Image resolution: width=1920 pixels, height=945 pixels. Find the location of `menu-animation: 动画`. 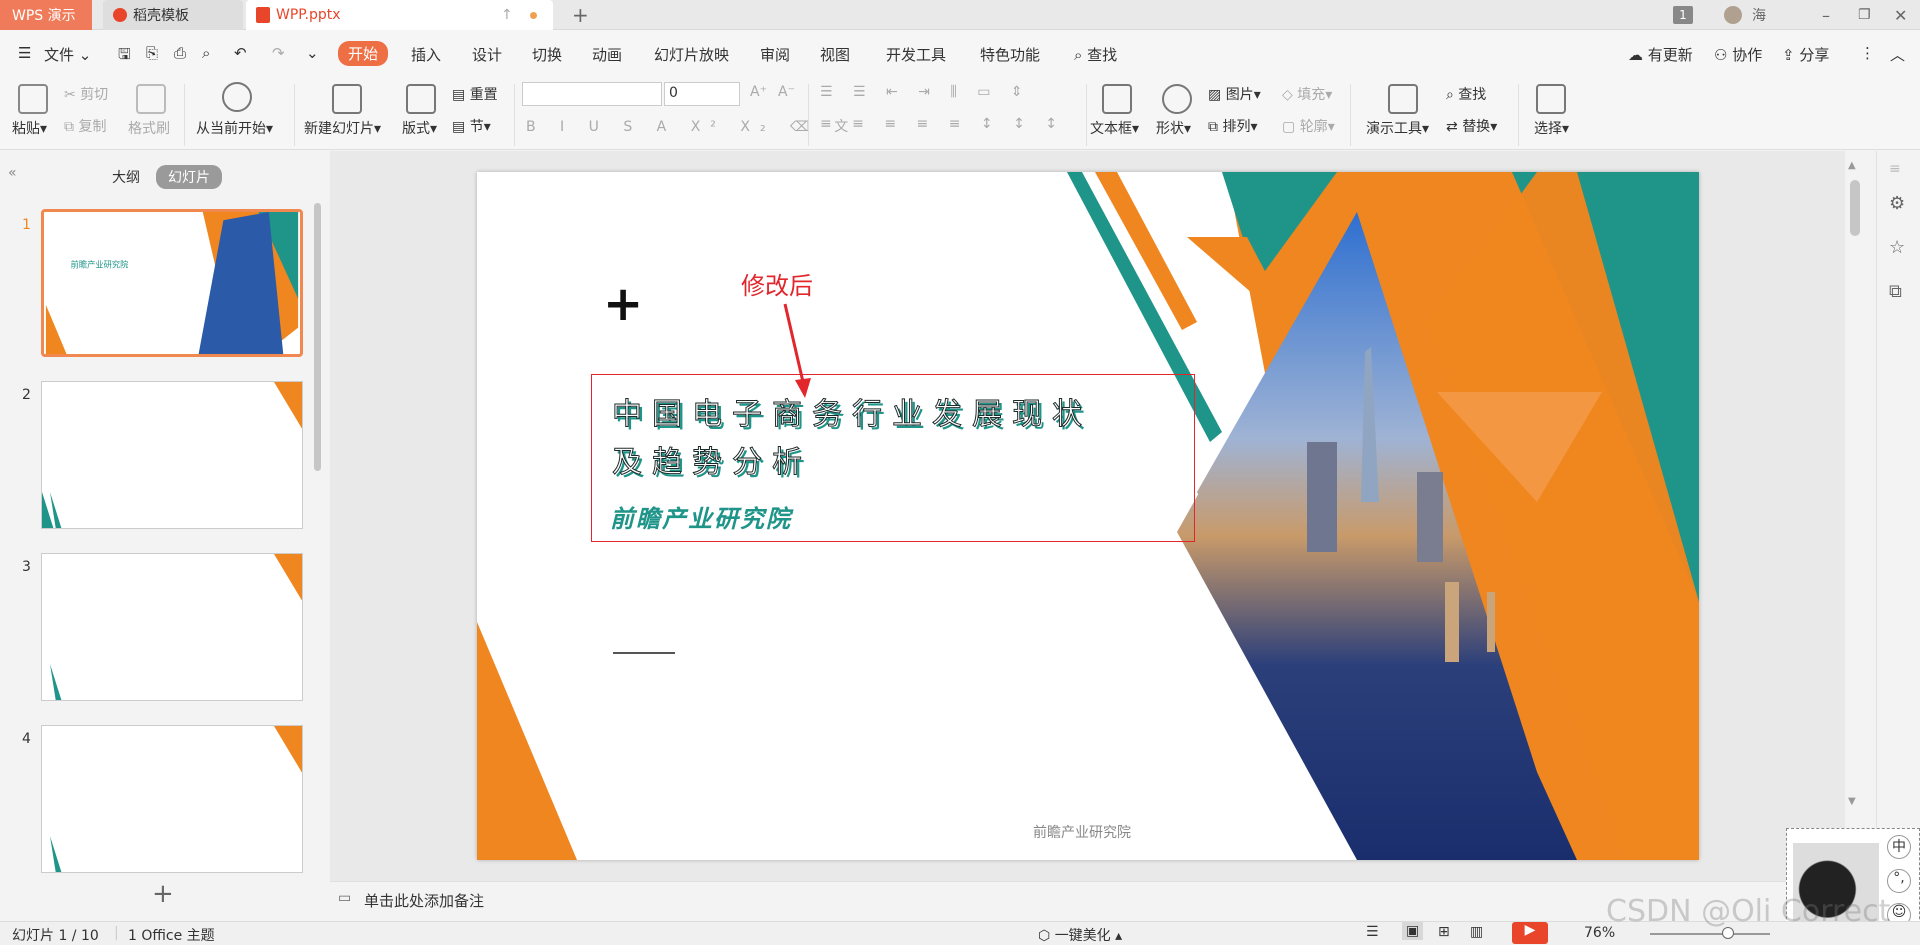

menu-animation: 动画 is located at coordinates (607, 54).